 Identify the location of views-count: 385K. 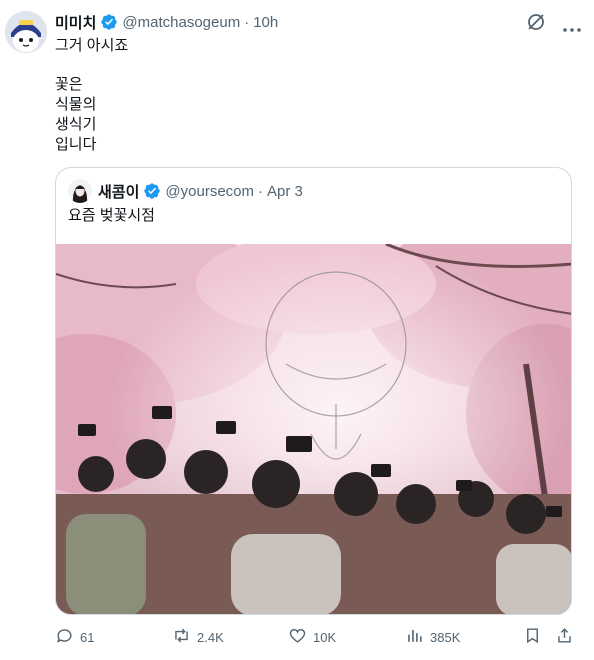
(445, 637).